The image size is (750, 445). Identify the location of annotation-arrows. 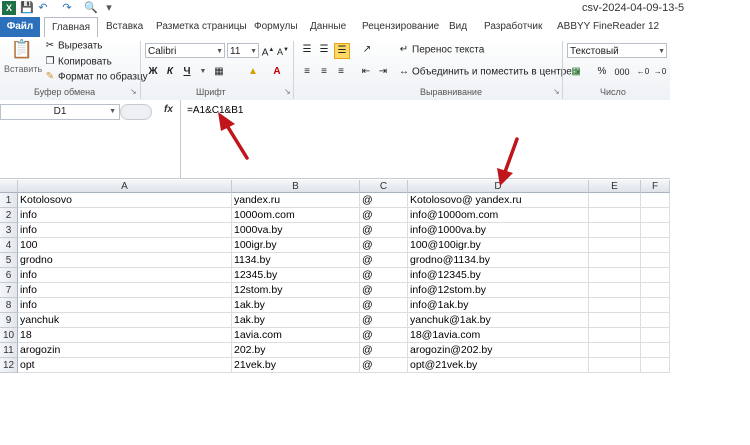
(368, 149).